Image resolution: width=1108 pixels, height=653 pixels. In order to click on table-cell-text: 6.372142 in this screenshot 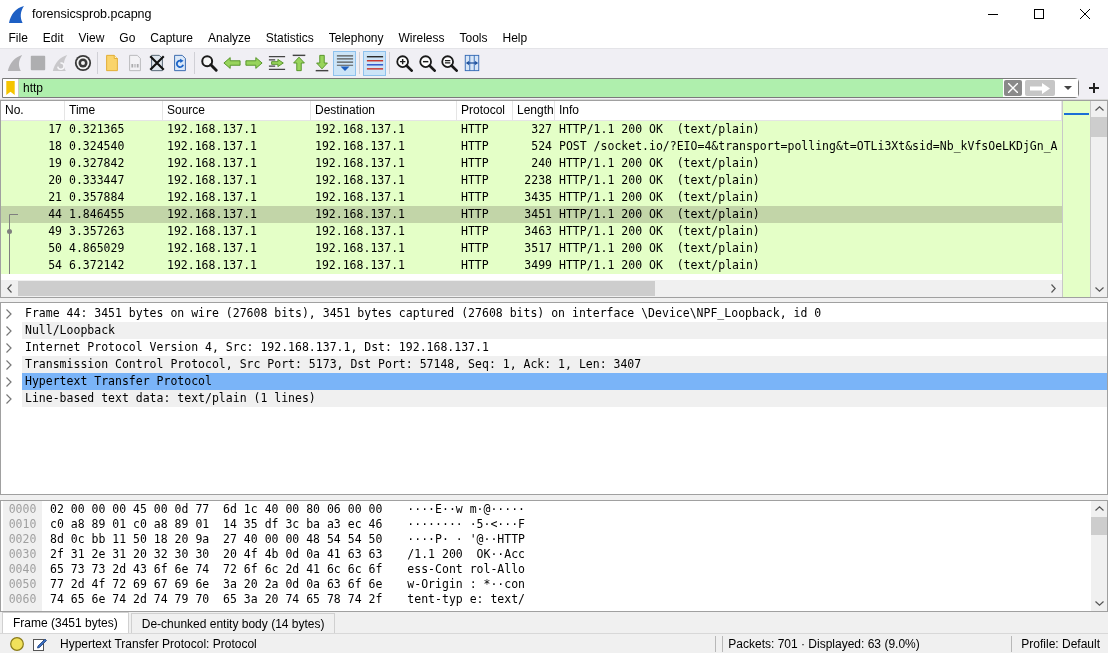, I will do `click(97, 265)`.